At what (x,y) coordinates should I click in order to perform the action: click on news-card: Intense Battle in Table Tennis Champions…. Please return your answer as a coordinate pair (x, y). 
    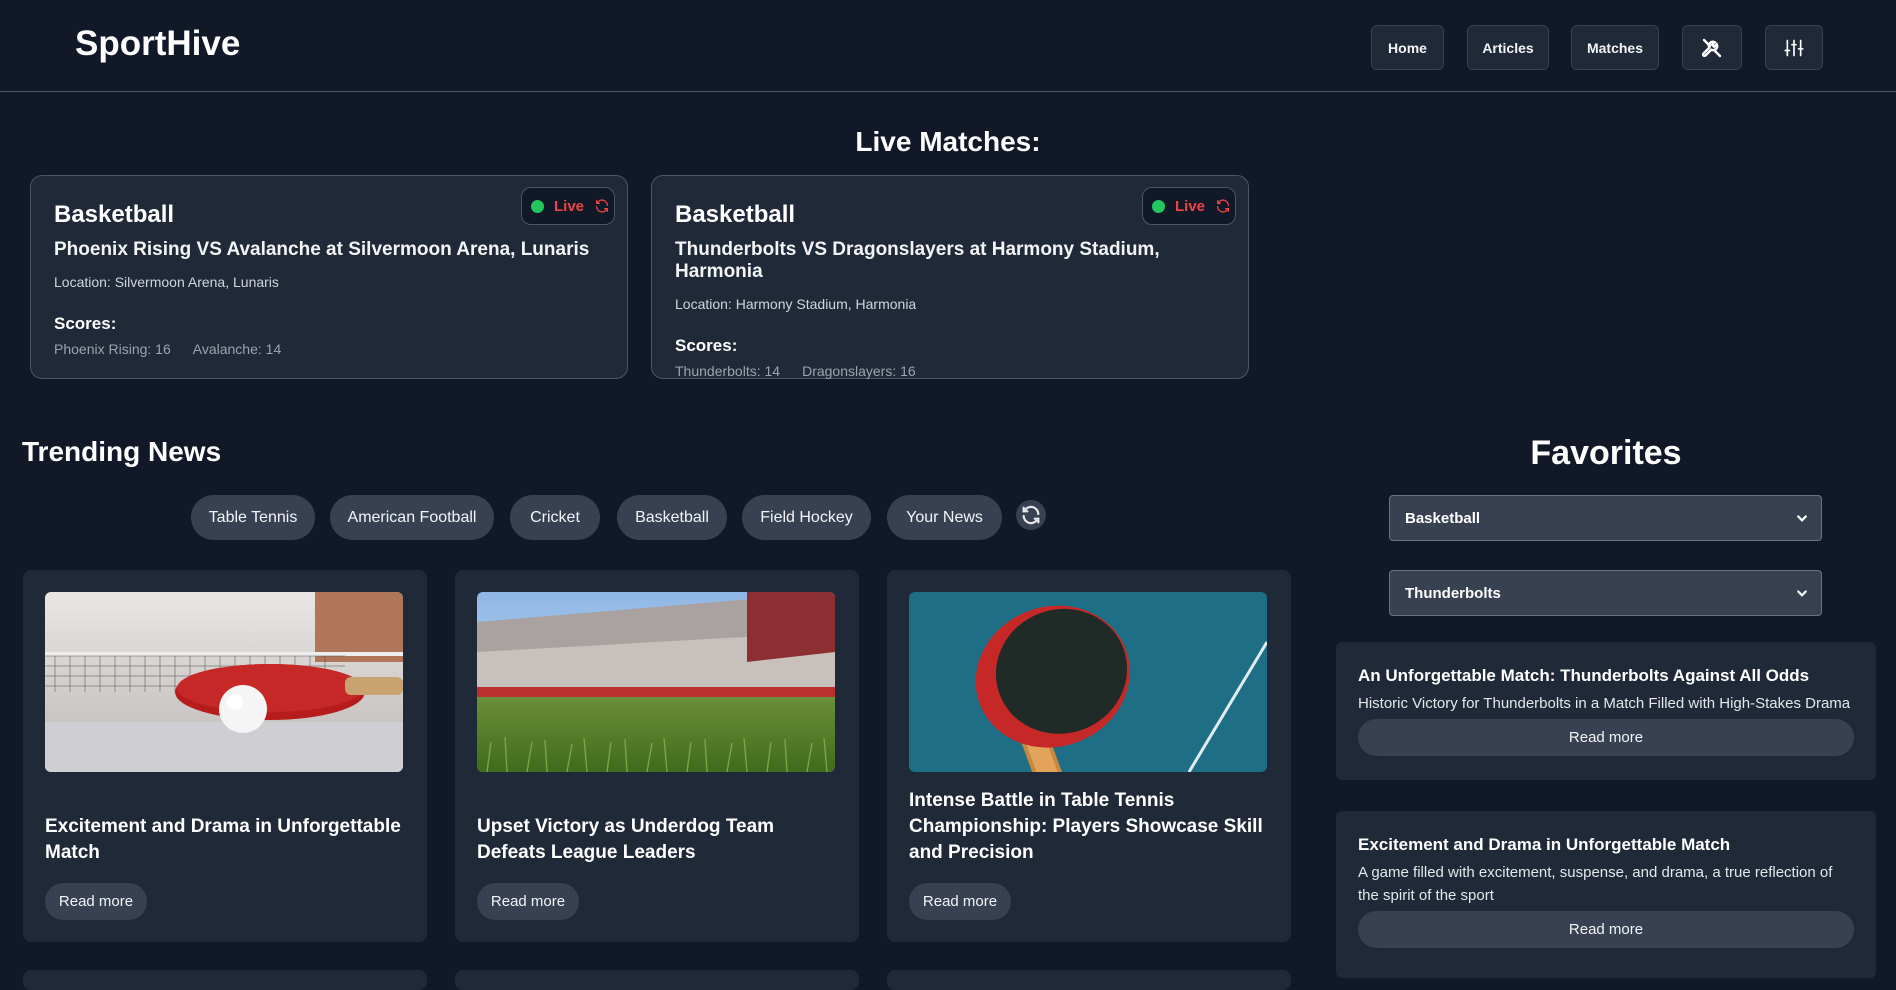
    Looking at the image, I should click on (1089, 756).